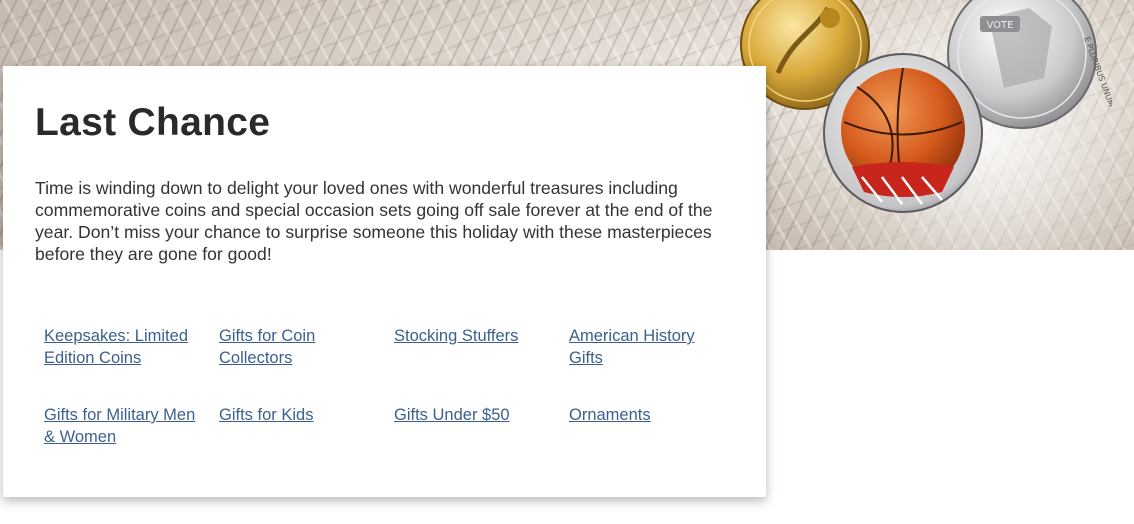  Describe the element at coordinates (649, 426) in the screenshot. I see `link-ornaments: Ornaments` at that location.